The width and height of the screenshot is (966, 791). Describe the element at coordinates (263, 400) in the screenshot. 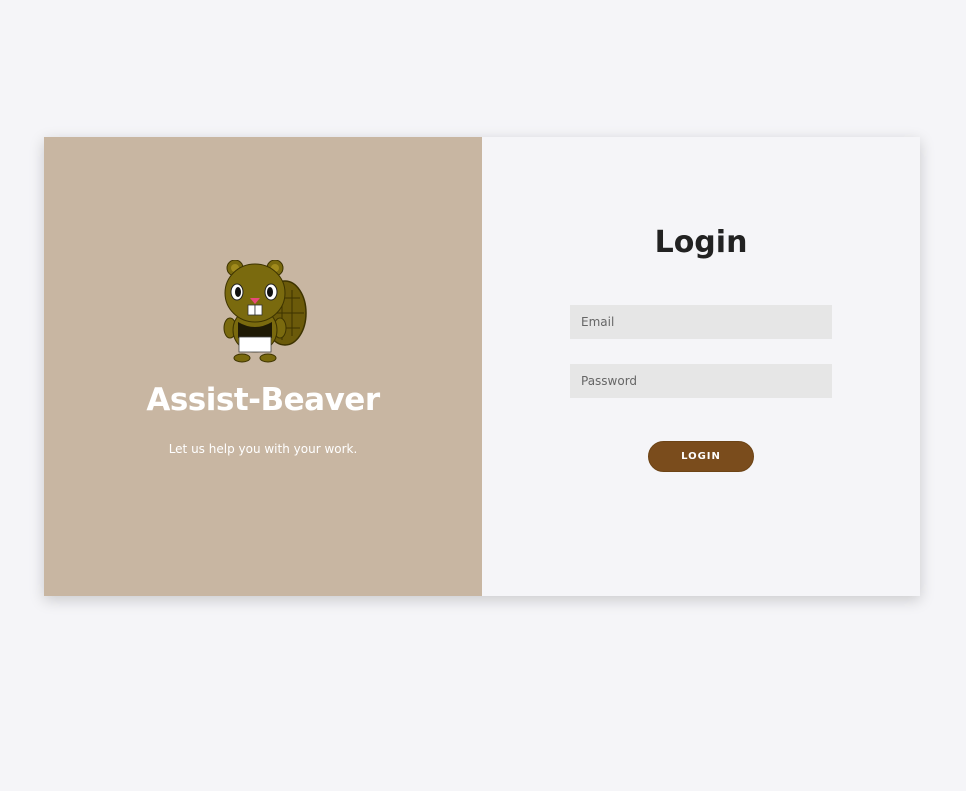

I see `brand-title: Assist-Beaver` at that location.